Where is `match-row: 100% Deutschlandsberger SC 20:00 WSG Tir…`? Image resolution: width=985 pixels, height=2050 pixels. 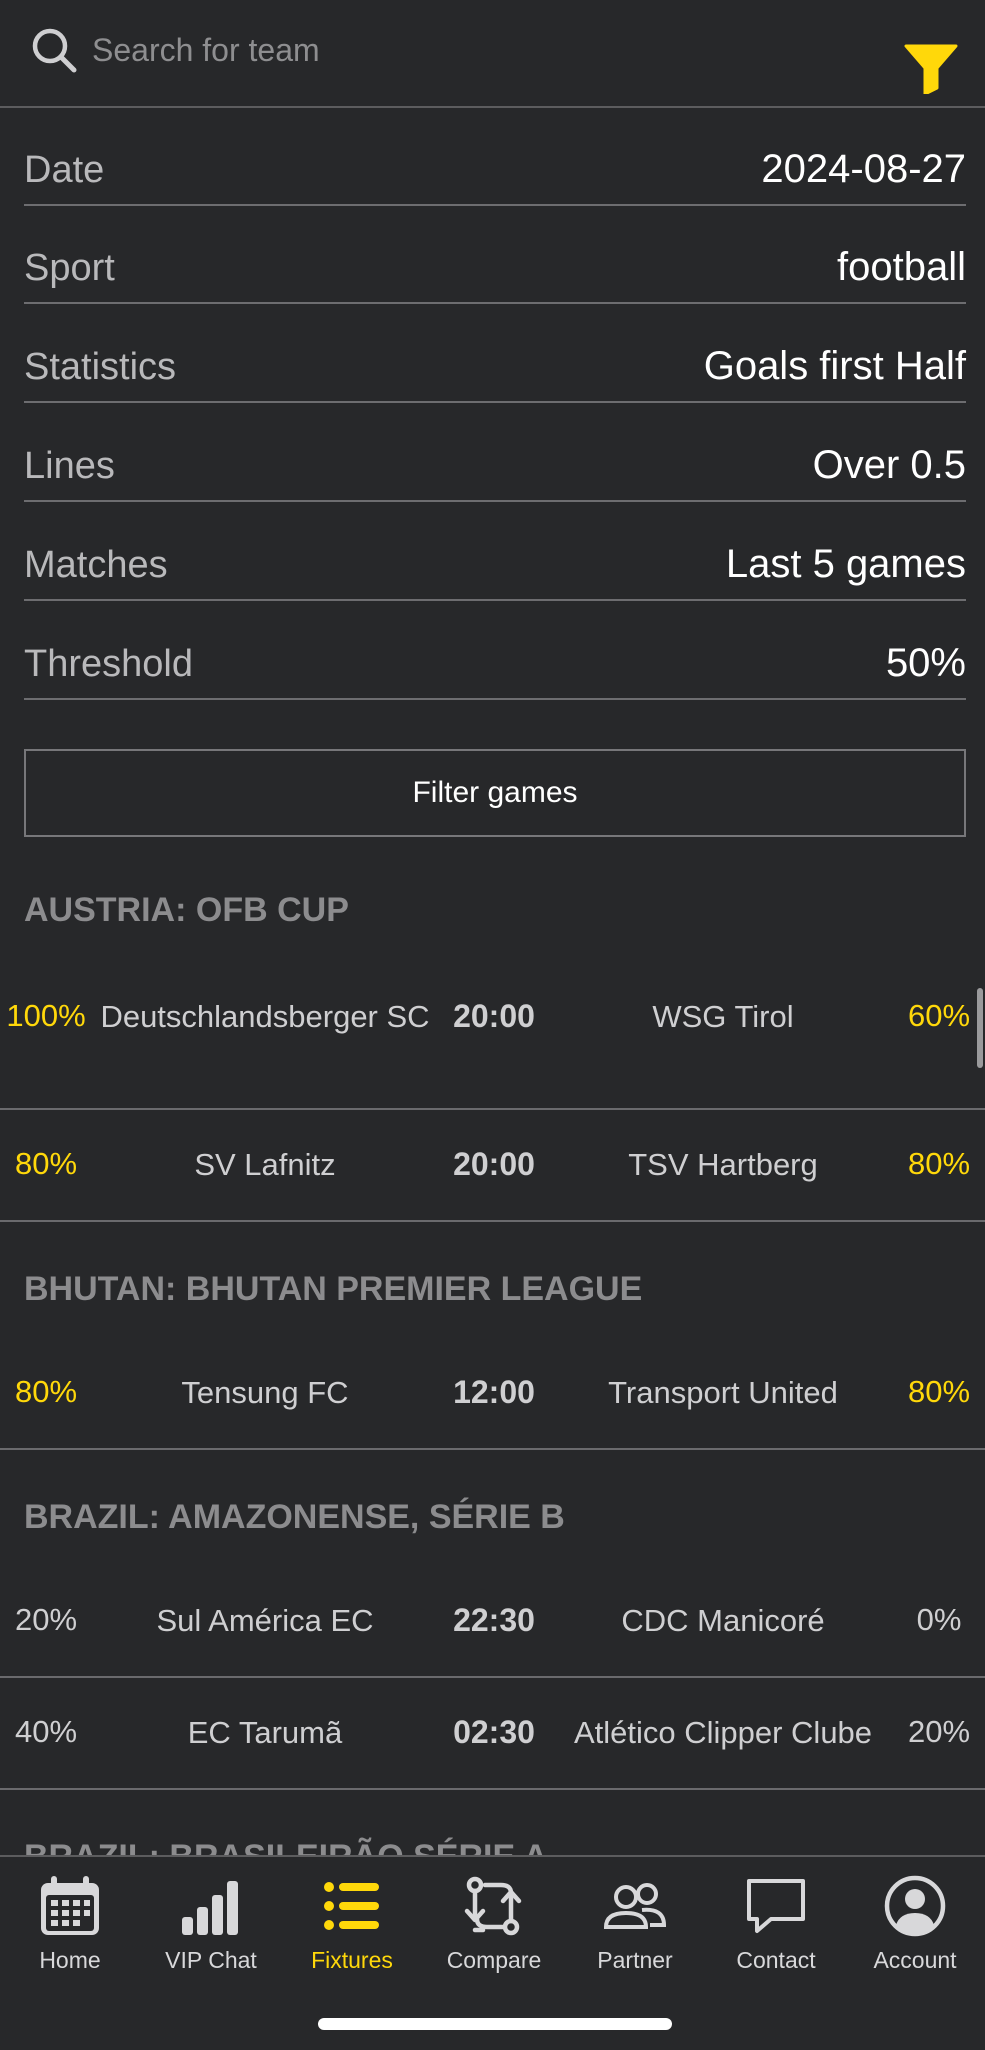
match-row: 100% Deutschlandsberger SC 20:00 WSG Tir… is located at coordinates (492, 1034).